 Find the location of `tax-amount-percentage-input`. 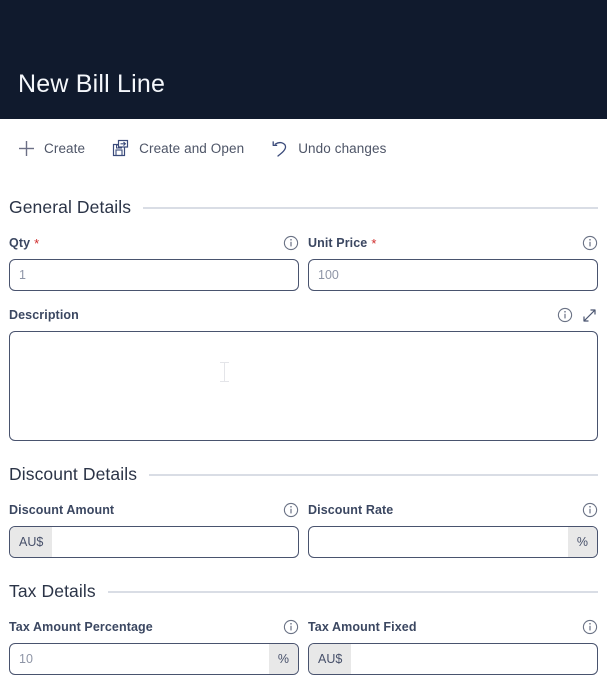

tax-amount-percentage-input is located at coordinates (139, 659).